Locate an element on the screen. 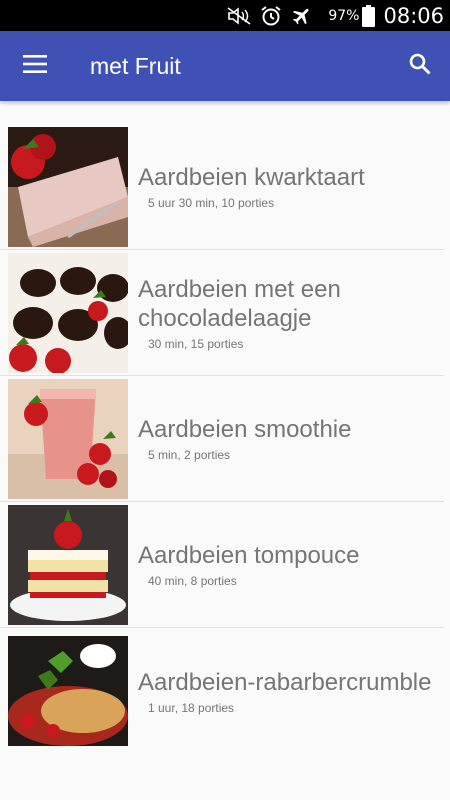  recipe-meta: 5 uur 30 min, 10 porties is located at coordinates (211, 203).